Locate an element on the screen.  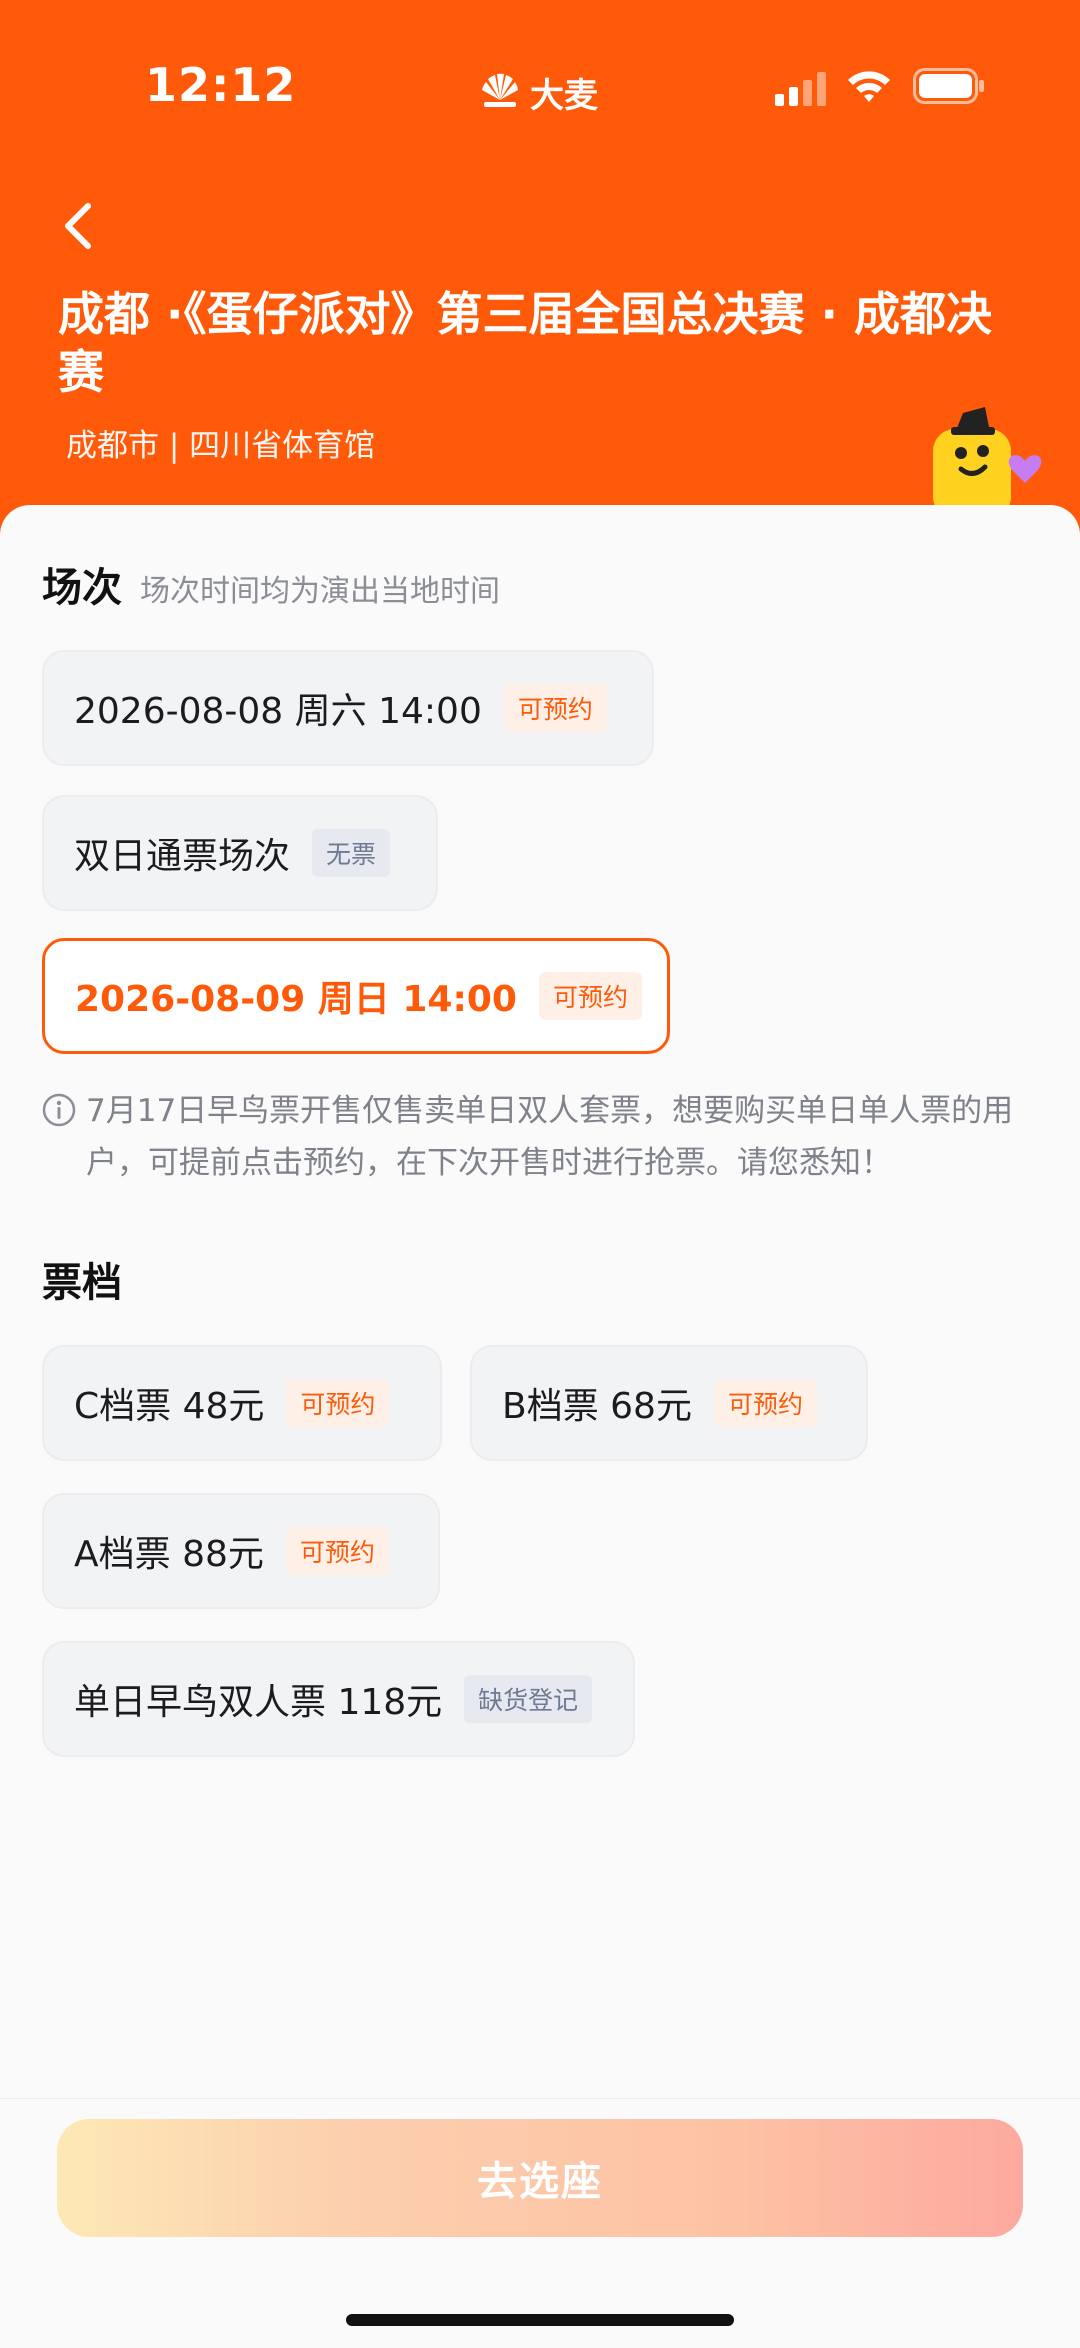
session-option-0808: 2026-08-08 周六 14:00 可预约 is located at coordinates (348, 708).